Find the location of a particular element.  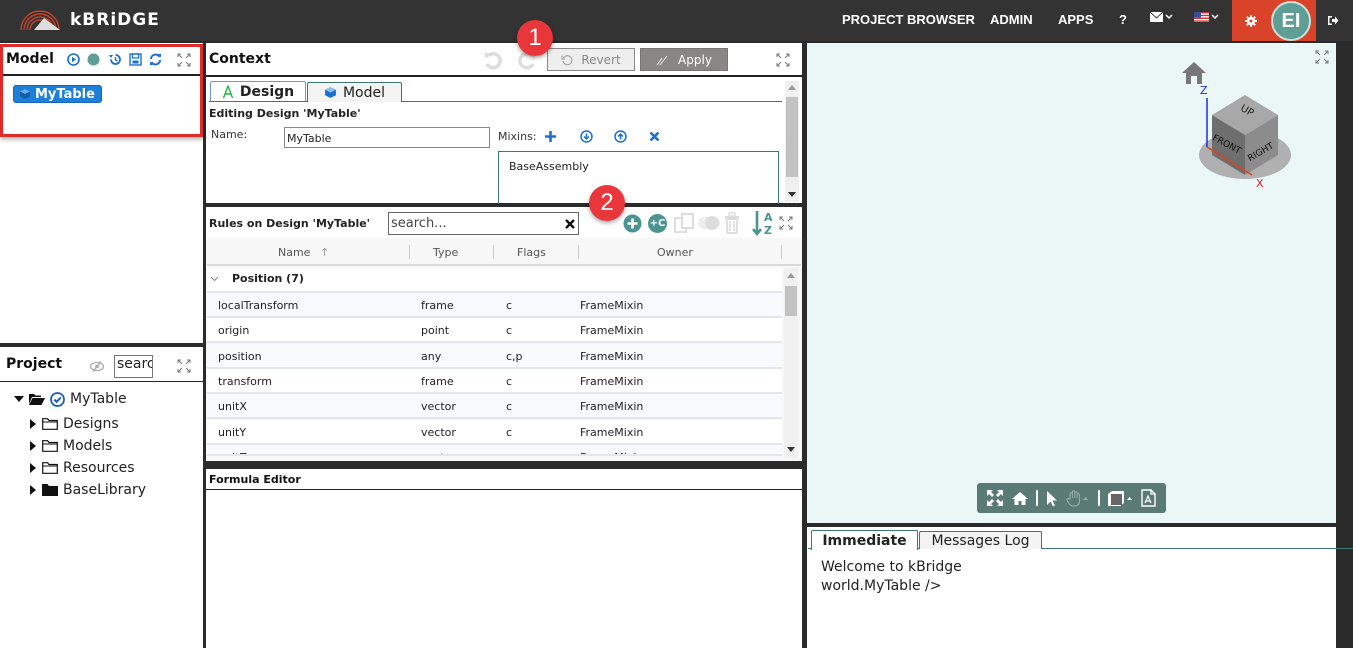

console-output: Welcome to kBridge world.MyTable /> is located at coordinates (891, 577).